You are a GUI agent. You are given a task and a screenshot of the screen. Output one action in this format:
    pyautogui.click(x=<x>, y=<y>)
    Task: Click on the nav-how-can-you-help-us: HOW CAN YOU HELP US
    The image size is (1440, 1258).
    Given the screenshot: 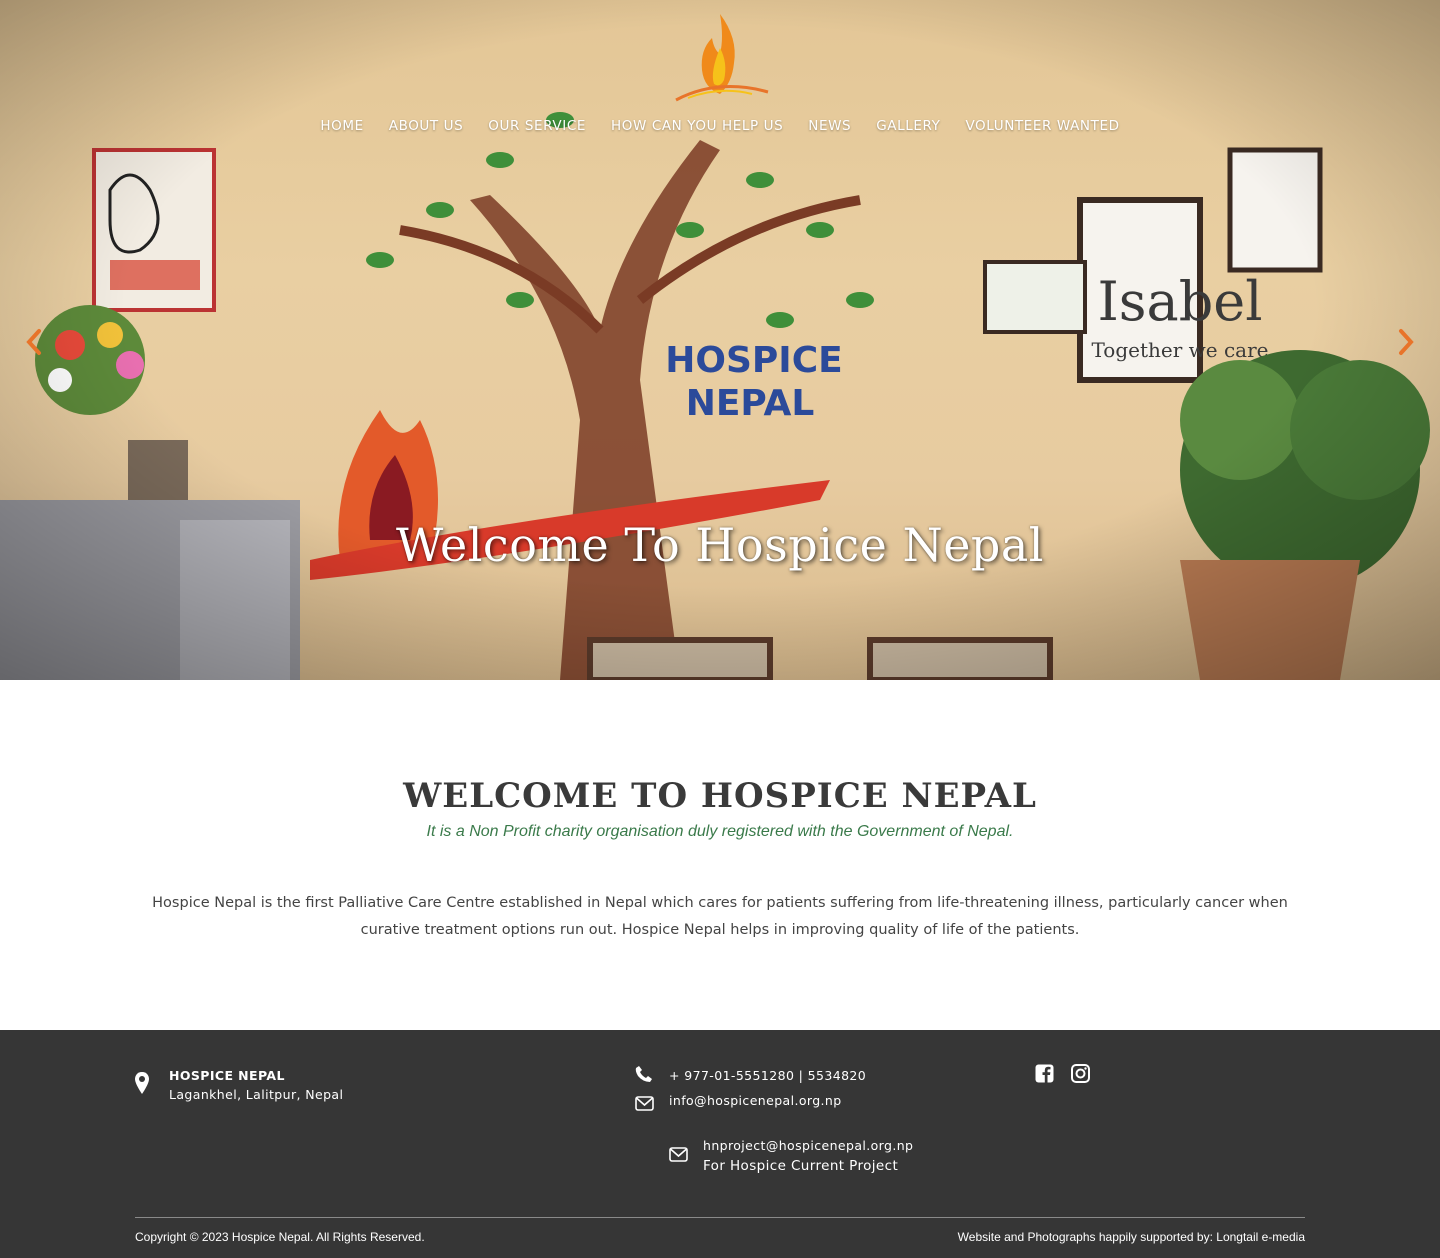 What is the action you would take?
    pyautogui.click(x=697, y=126)
    